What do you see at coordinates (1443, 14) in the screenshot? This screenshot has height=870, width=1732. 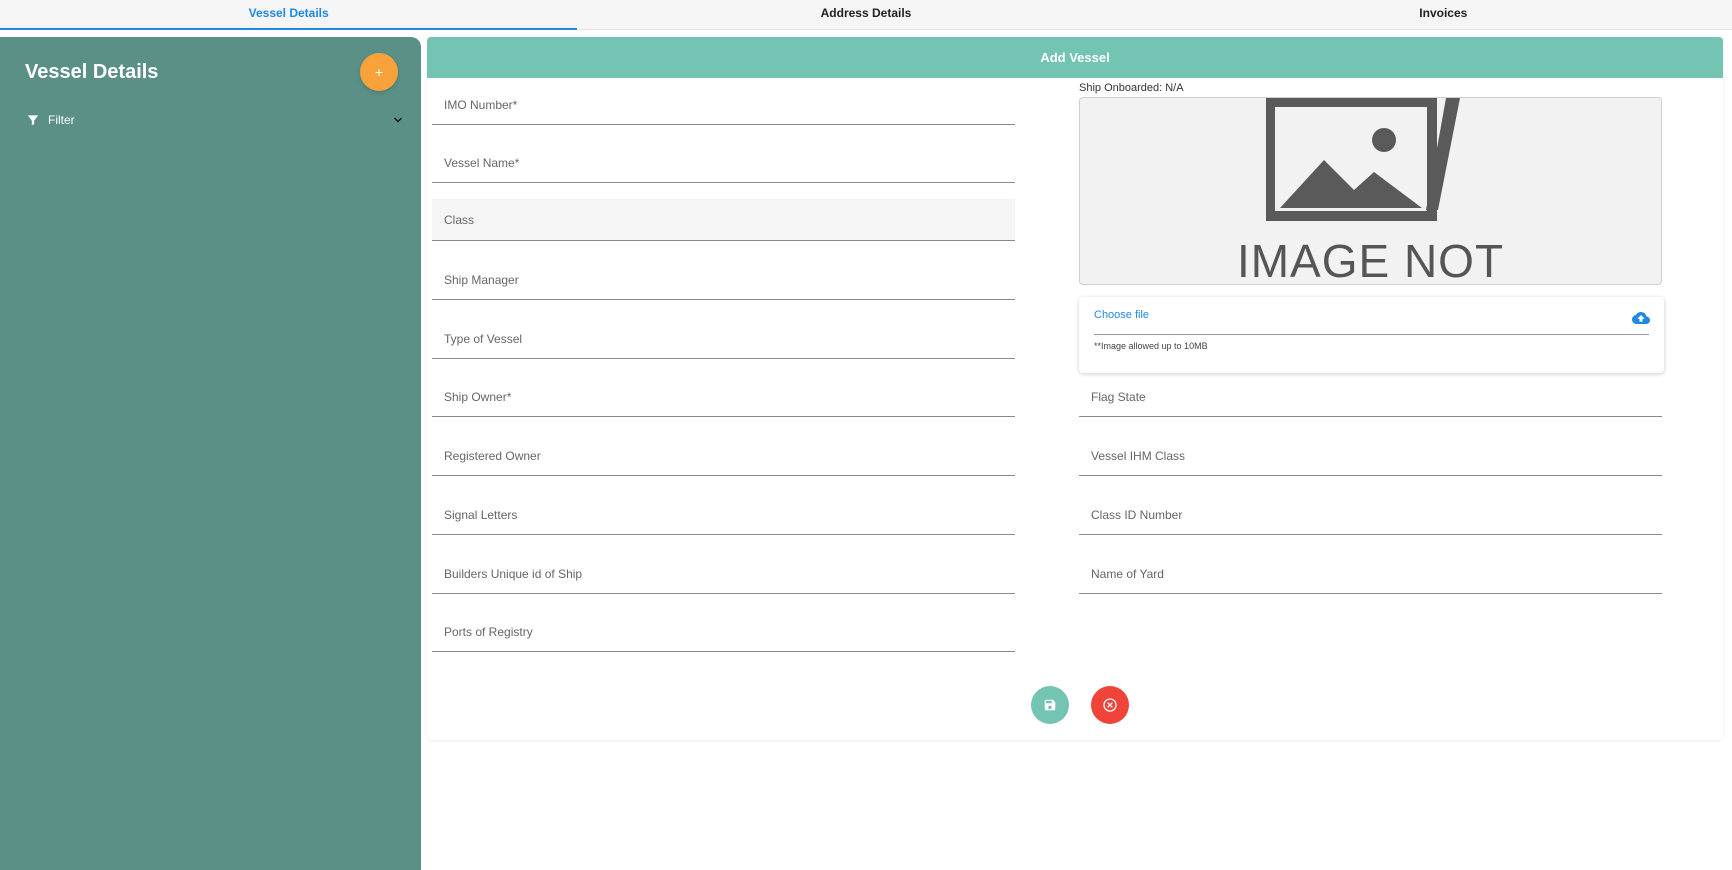 I see `tab-invoices: Invoices` at bounding box center [1443, 14].